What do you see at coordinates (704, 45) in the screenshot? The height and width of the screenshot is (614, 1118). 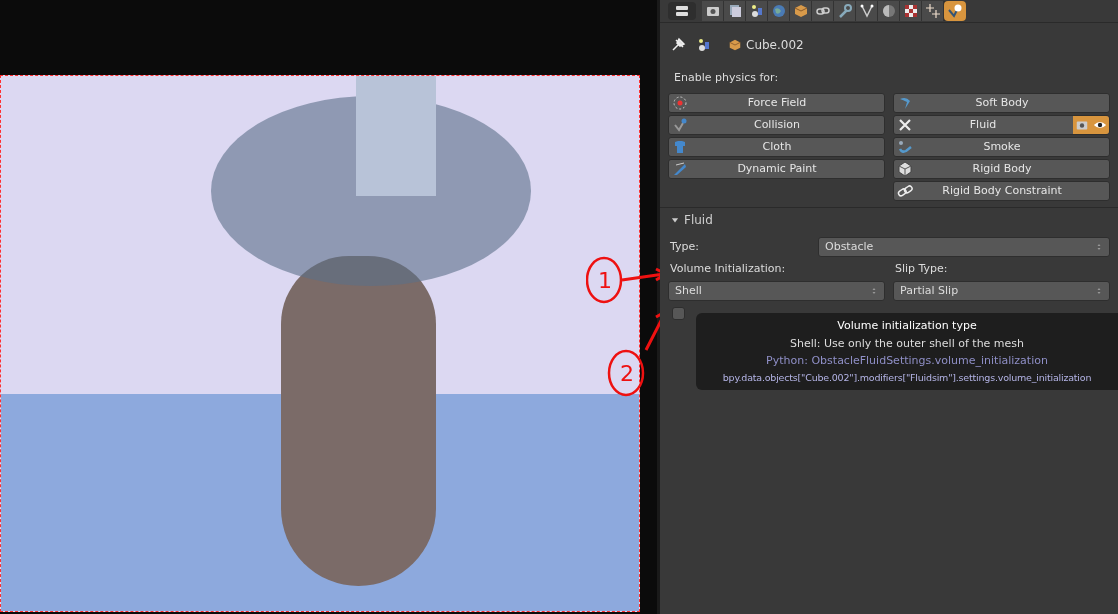 I see `scene-icon` at bounding box center [704, 45].